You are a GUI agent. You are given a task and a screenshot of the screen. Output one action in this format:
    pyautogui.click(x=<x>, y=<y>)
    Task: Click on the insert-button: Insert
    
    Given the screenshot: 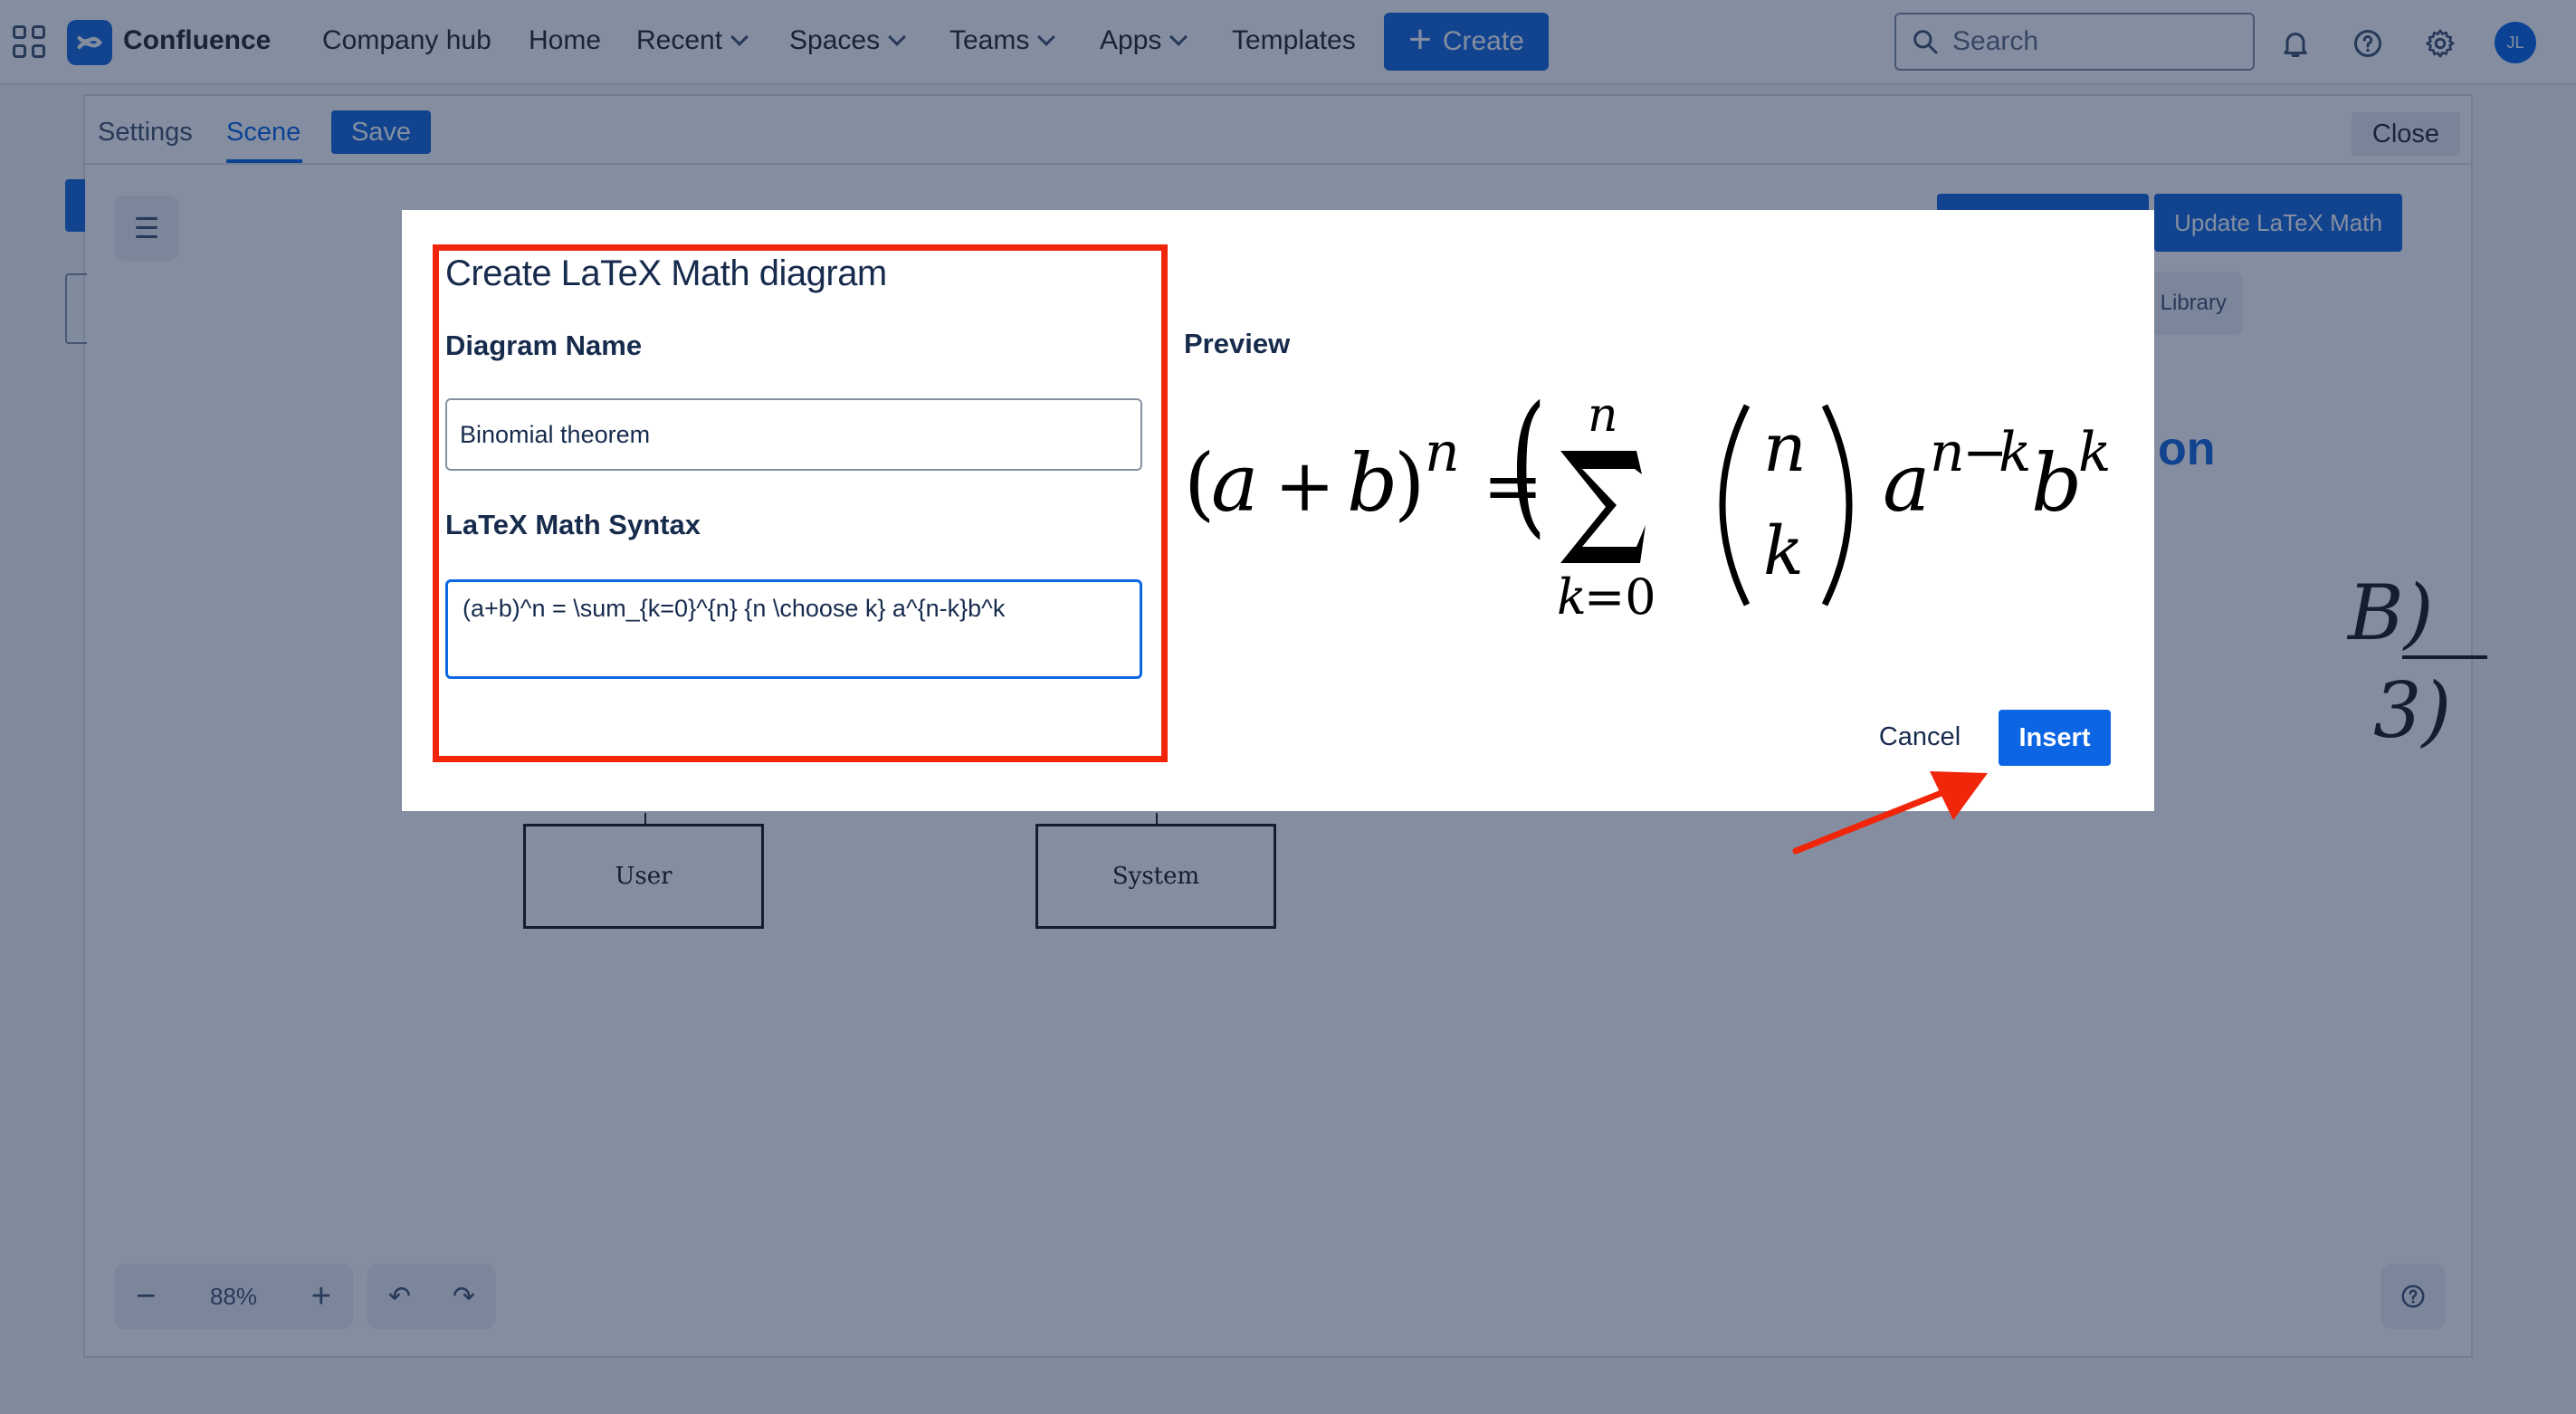 What is the action you would take?
    pyautogui.click(x=2055, y=738)
    